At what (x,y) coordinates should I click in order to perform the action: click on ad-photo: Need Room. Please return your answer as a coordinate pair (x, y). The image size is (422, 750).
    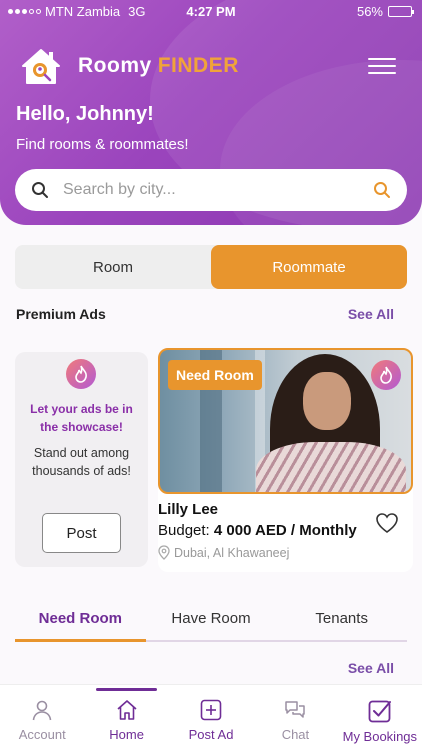
    Looking at the image, I should click on (285, 421).